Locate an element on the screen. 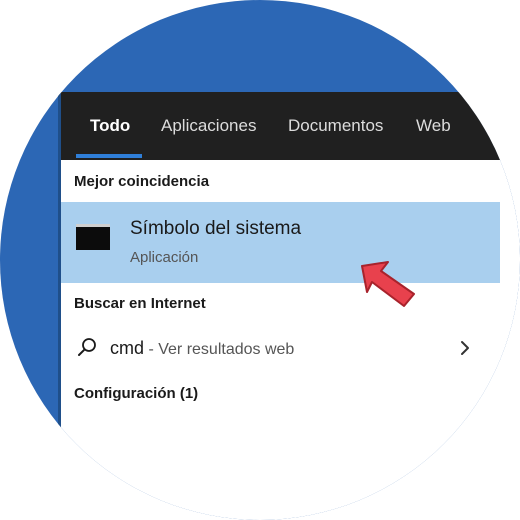 The width and height of the screenshot is (520, 520). search-icon is located at coordinates (87, 347).